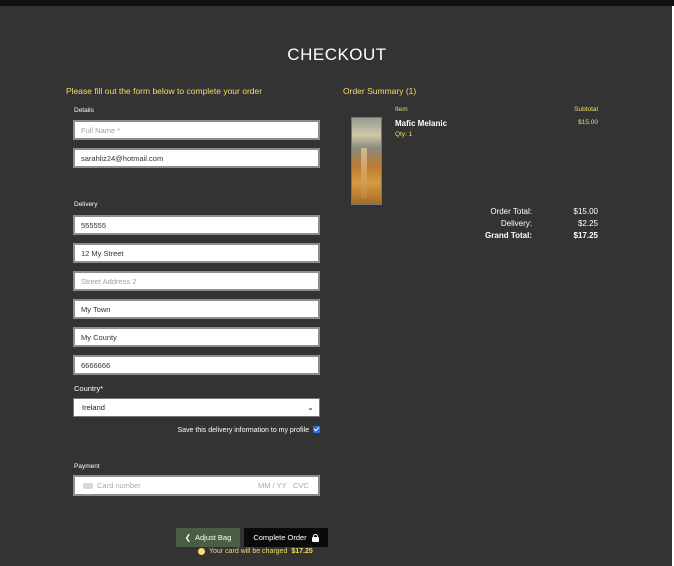 The height and width of the screenshot is (566, 674). What do you see at coordinates (586, 109) in the screenshot?
I see `subtotal-column-header: Subtotal` at bounding box center [586, 109].